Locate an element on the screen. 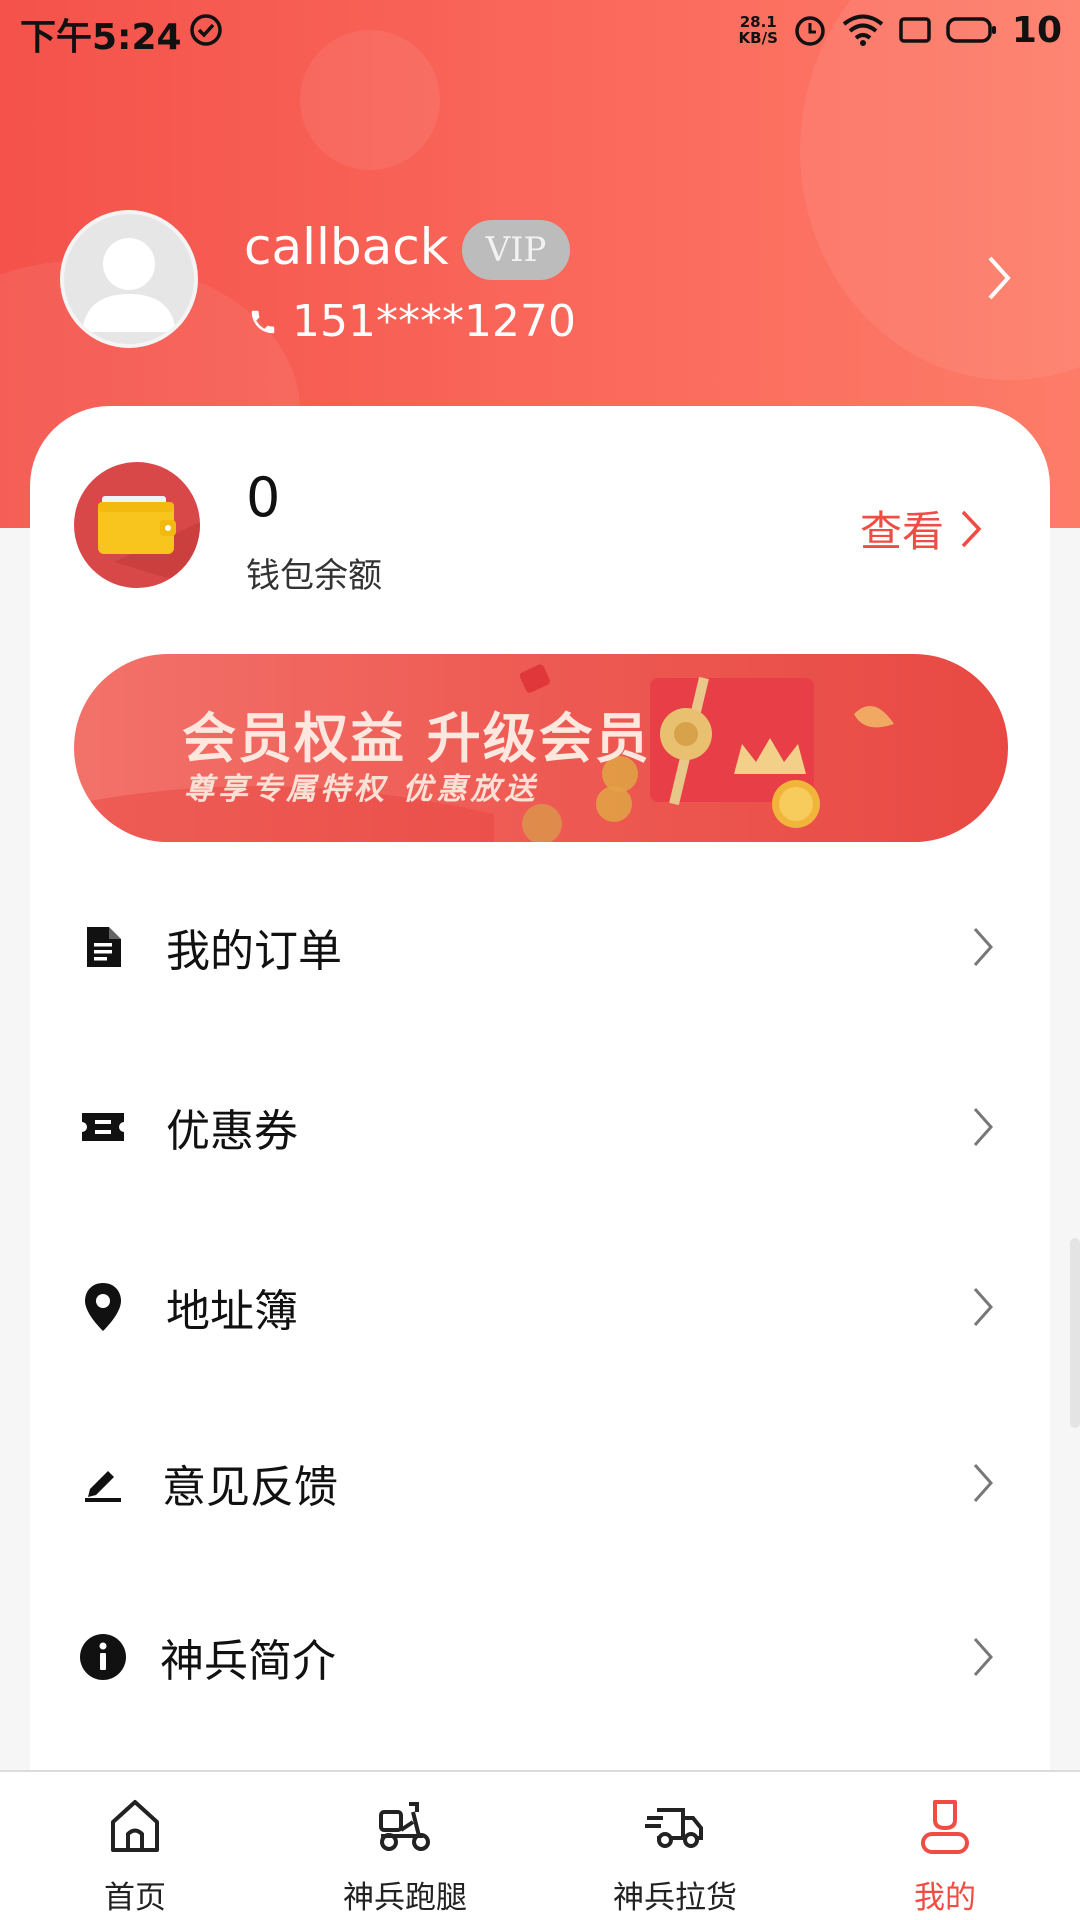 This screenshot has height=1920, width=1080. vip-badge: VIP is located at coordinates (516, 250).